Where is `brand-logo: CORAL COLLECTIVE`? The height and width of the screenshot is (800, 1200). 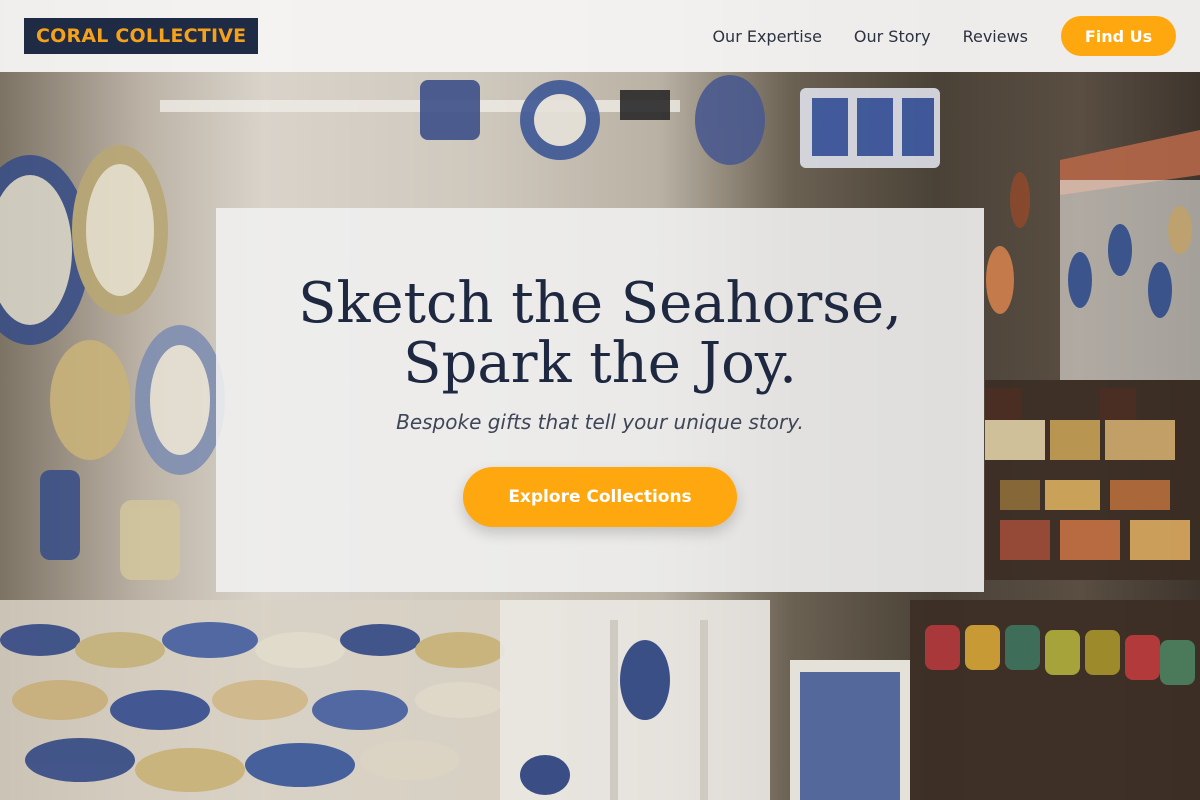
brand-logo: CORAL COLLECTIVE is located at coordinates (141, 36).